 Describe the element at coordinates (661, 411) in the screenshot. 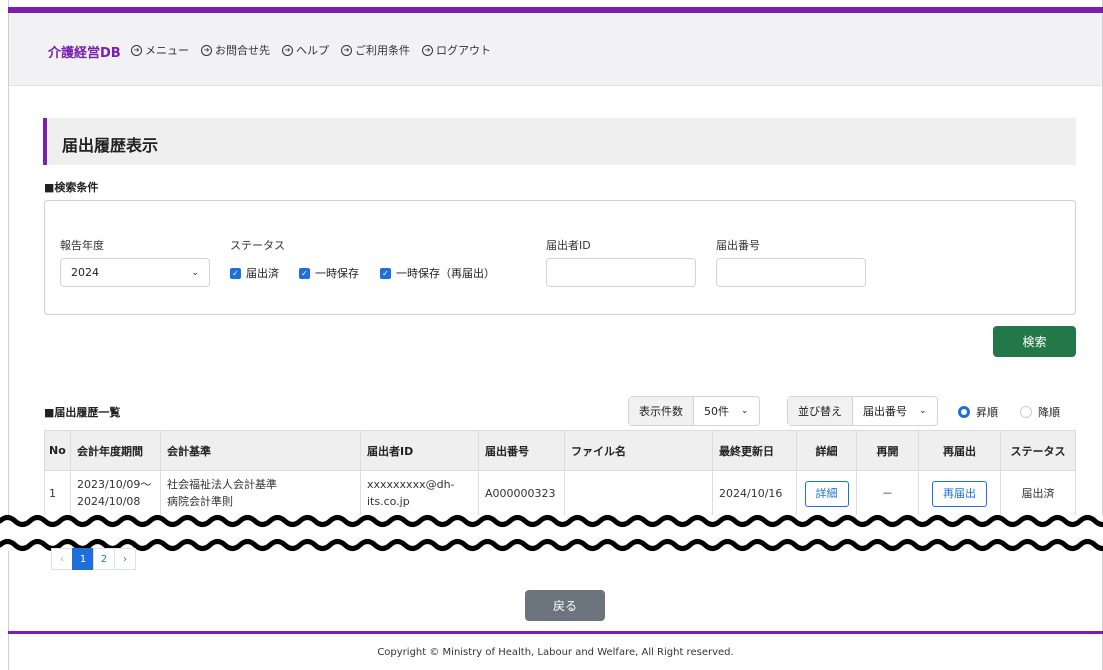

I see `page-size-label: 表示件数` at that location.